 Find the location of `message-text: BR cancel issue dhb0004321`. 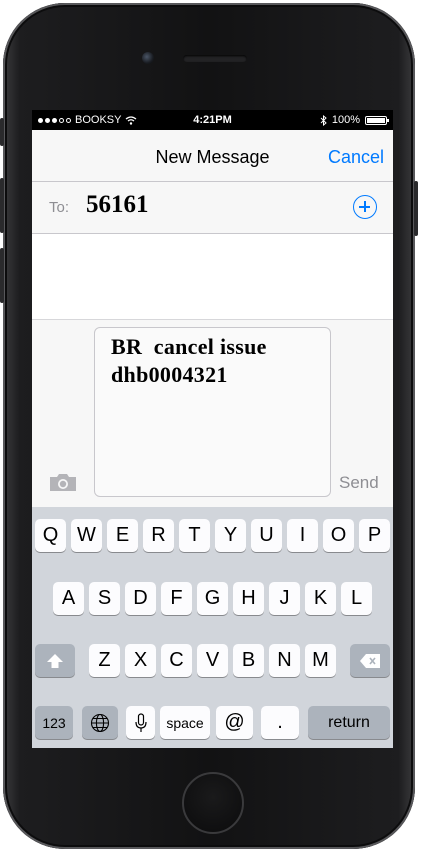

message-text: BR cancel issue dhb0004321 is located at coordinates (189, 360).